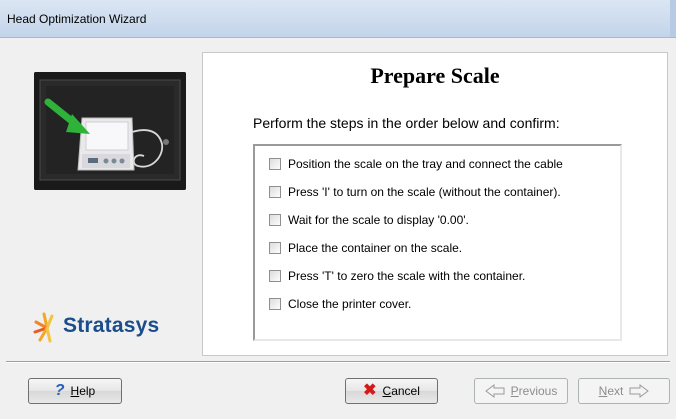  Describe the element at coordinates (338, 19) in the screenshot. I see `title-bar: Head Optimization Wizard` at that location.